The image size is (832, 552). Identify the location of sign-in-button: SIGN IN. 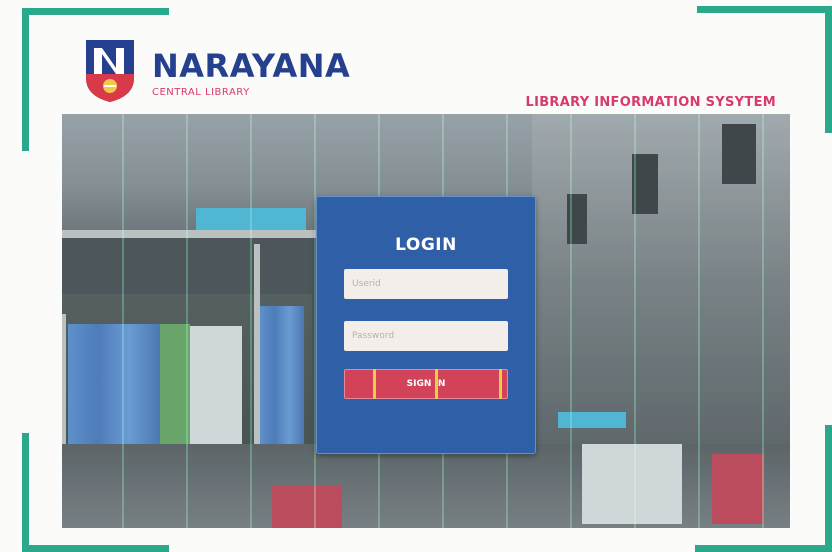
(426, 384).